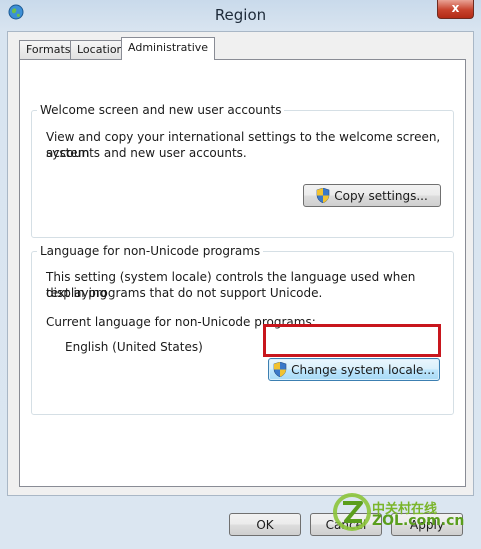 The width and height of the screenshot is (481, 549). I want to click on welcome-group-legend: Welcome screen and new user accounts, so click(161, 110).